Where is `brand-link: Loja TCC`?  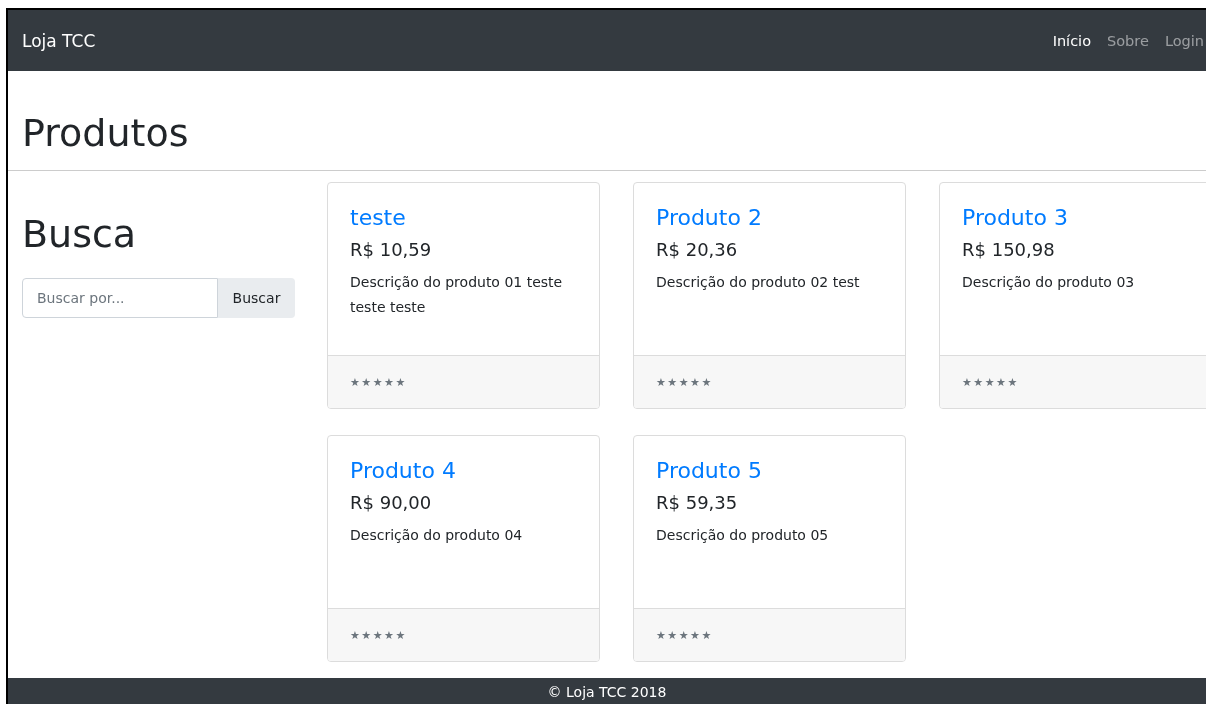 brand-link: Loja TCC is located at coordinates (59, 40).